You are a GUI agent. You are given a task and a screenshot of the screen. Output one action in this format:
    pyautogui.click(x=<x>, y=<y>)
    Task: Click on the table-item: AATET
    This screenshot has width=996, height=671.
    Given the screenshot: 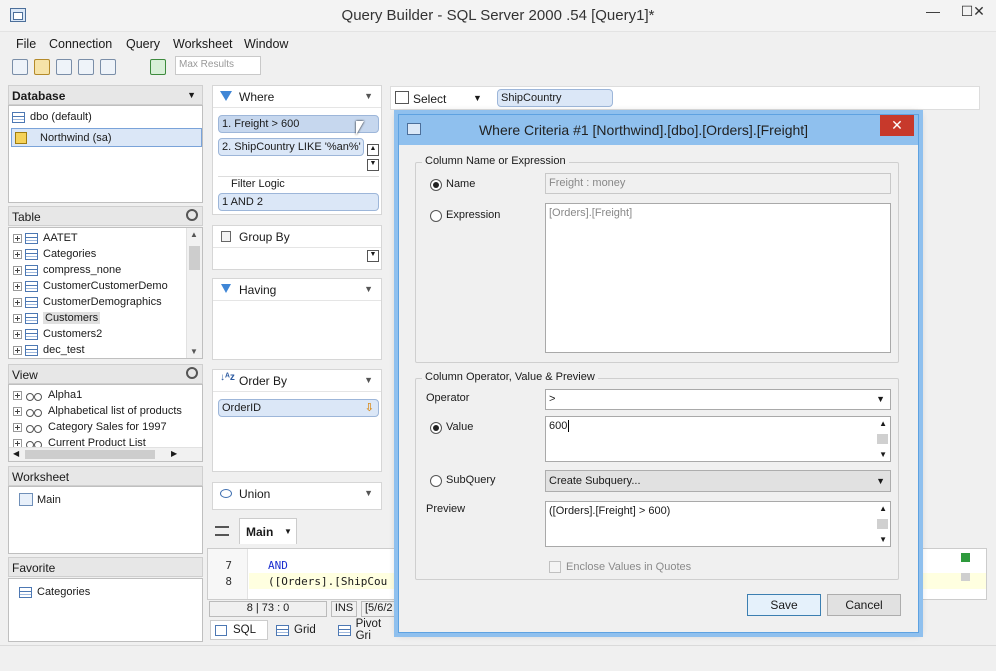 What is the action you would take?
    pyautogui.click(x=45, y=238)
    